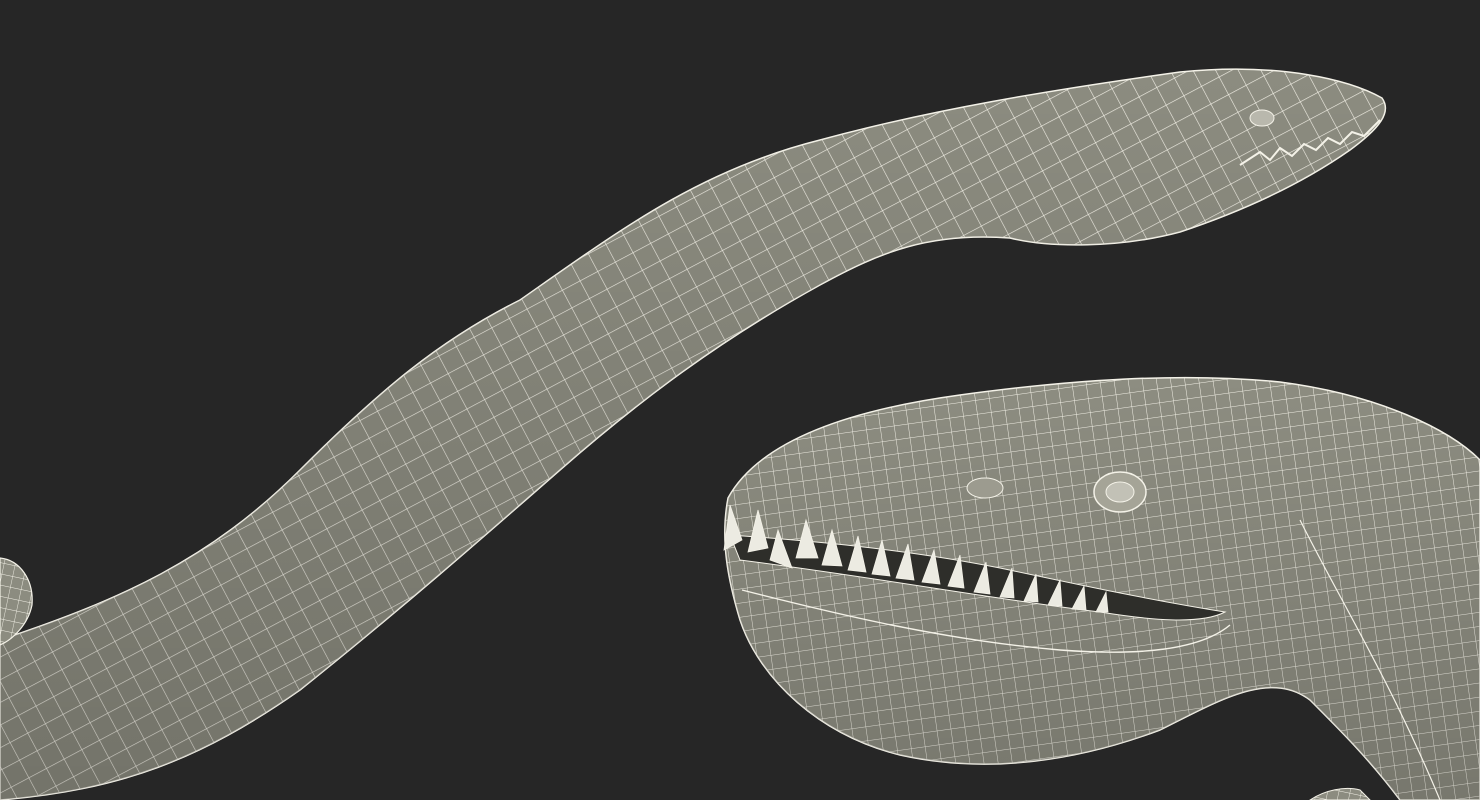 Image resolution: width=1480 pixels, height=800 pixels. What do you see at coordinates (985, 488) in the screenshot?
I see `nostril-icon` at bounding box center [985, 488].